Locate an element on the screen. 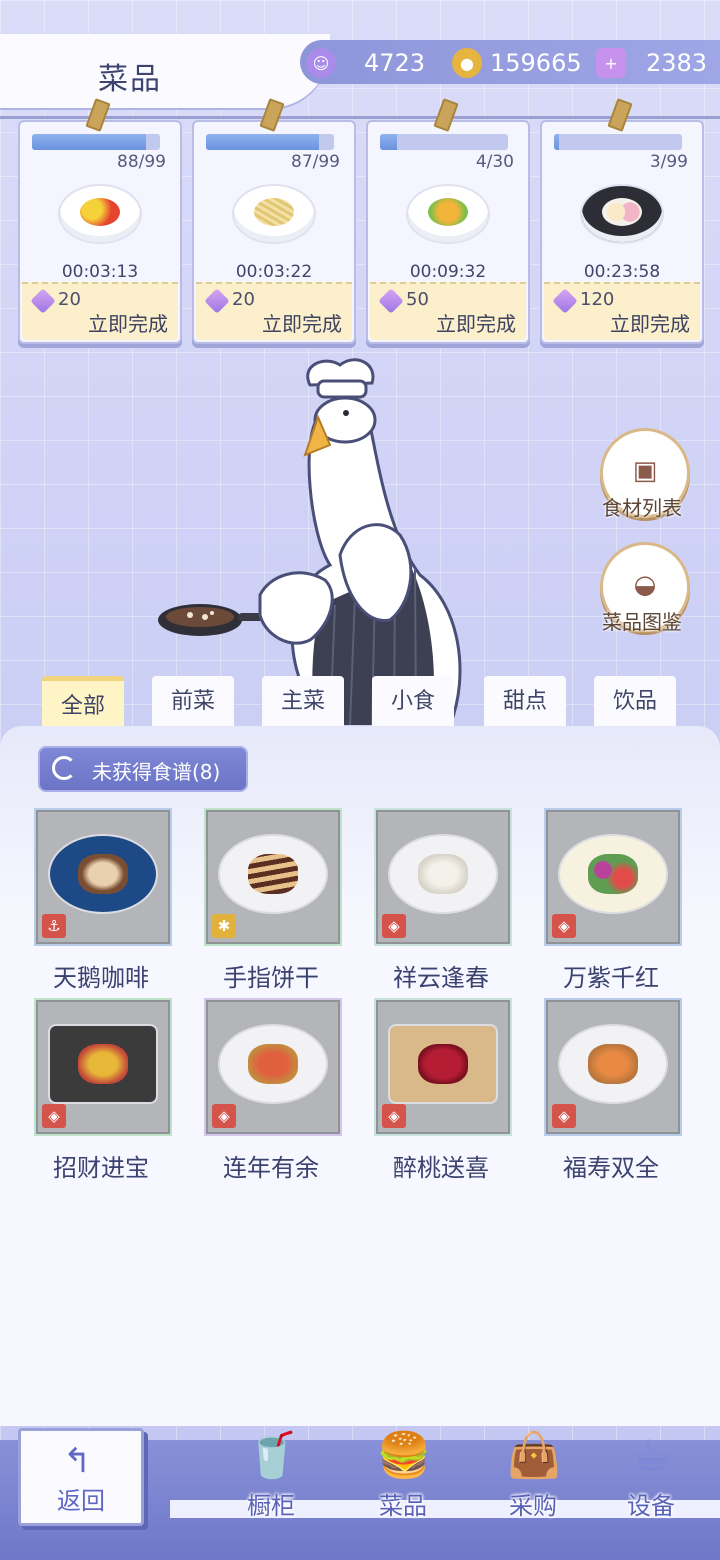 The height and width of the screenshot is (1560, 720). puzzle-icon: ✱ is located at coordinates (224, 926).